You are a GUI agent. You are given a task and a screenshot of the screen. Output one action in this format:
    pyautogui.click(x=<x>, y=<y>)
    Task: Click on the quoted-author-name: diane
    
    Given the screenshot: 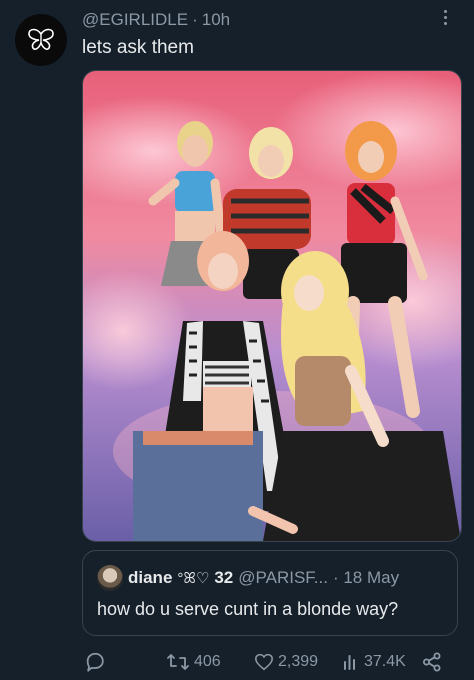 What is the action you would take?
    pyautogui.click(x=150, y=578)
    